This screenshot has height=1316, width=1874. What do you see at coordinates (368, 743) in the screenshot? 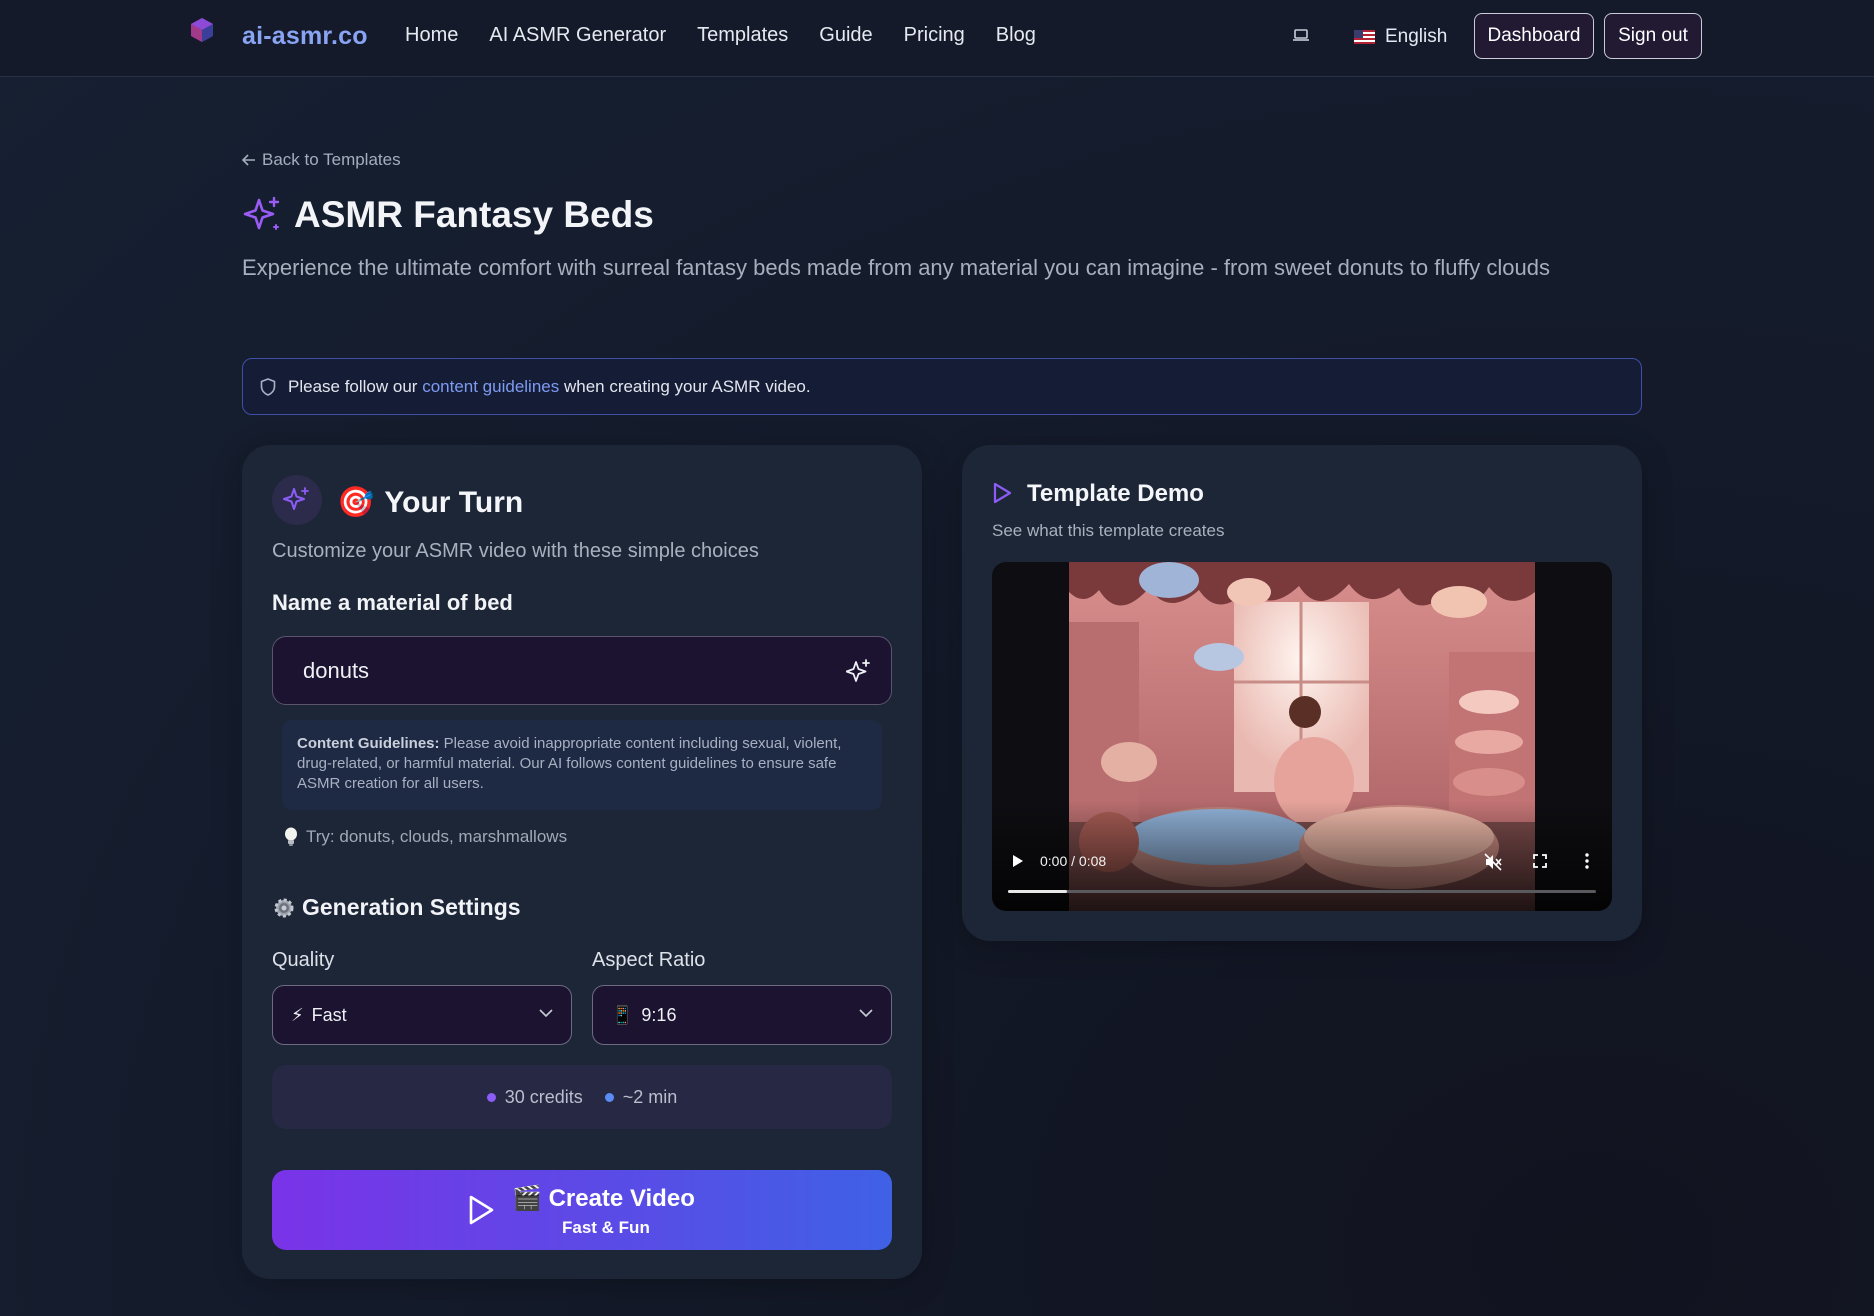
I see `guidelines-heading: Content Guidelines:` at bounding box center [368, 743].